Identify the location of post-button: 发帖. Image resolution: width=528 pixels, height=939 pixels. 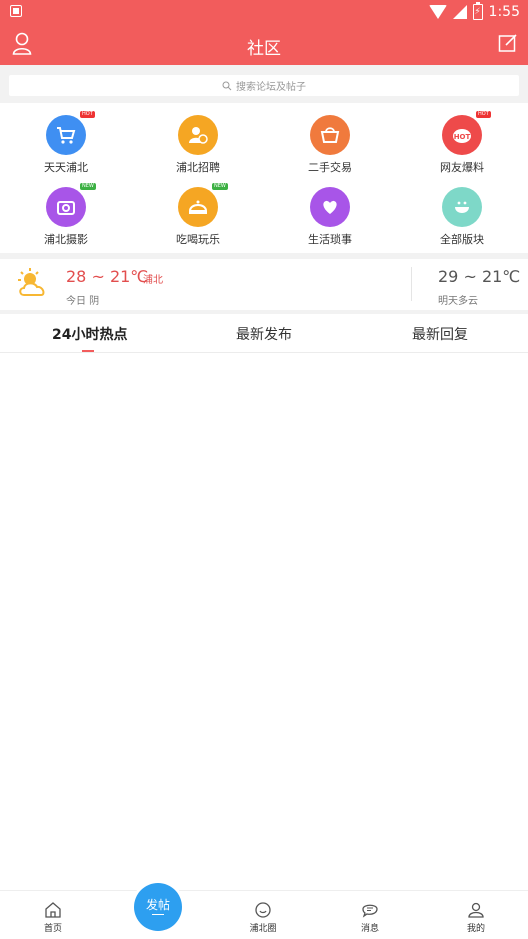
(158, 907).